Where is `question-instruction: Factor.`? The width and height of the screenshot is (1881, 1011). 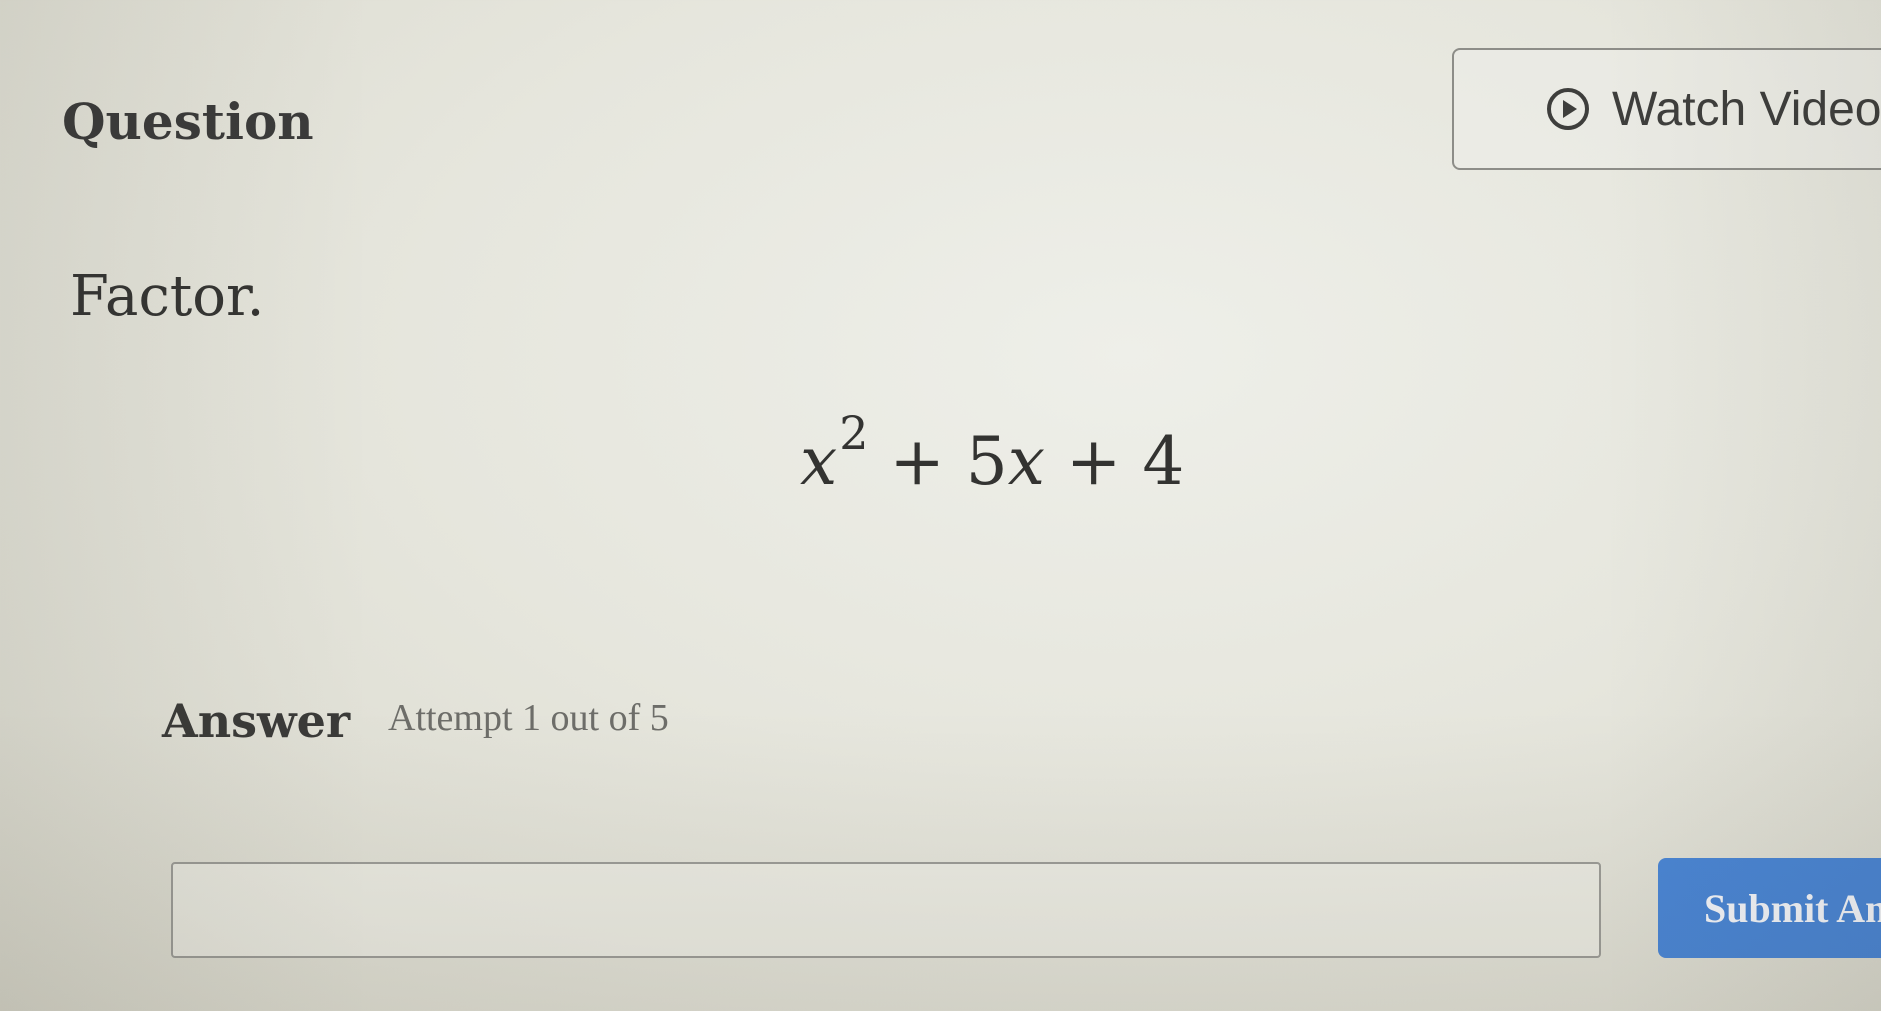
question-instruction: Factor. is located at coordinates (167, 296).